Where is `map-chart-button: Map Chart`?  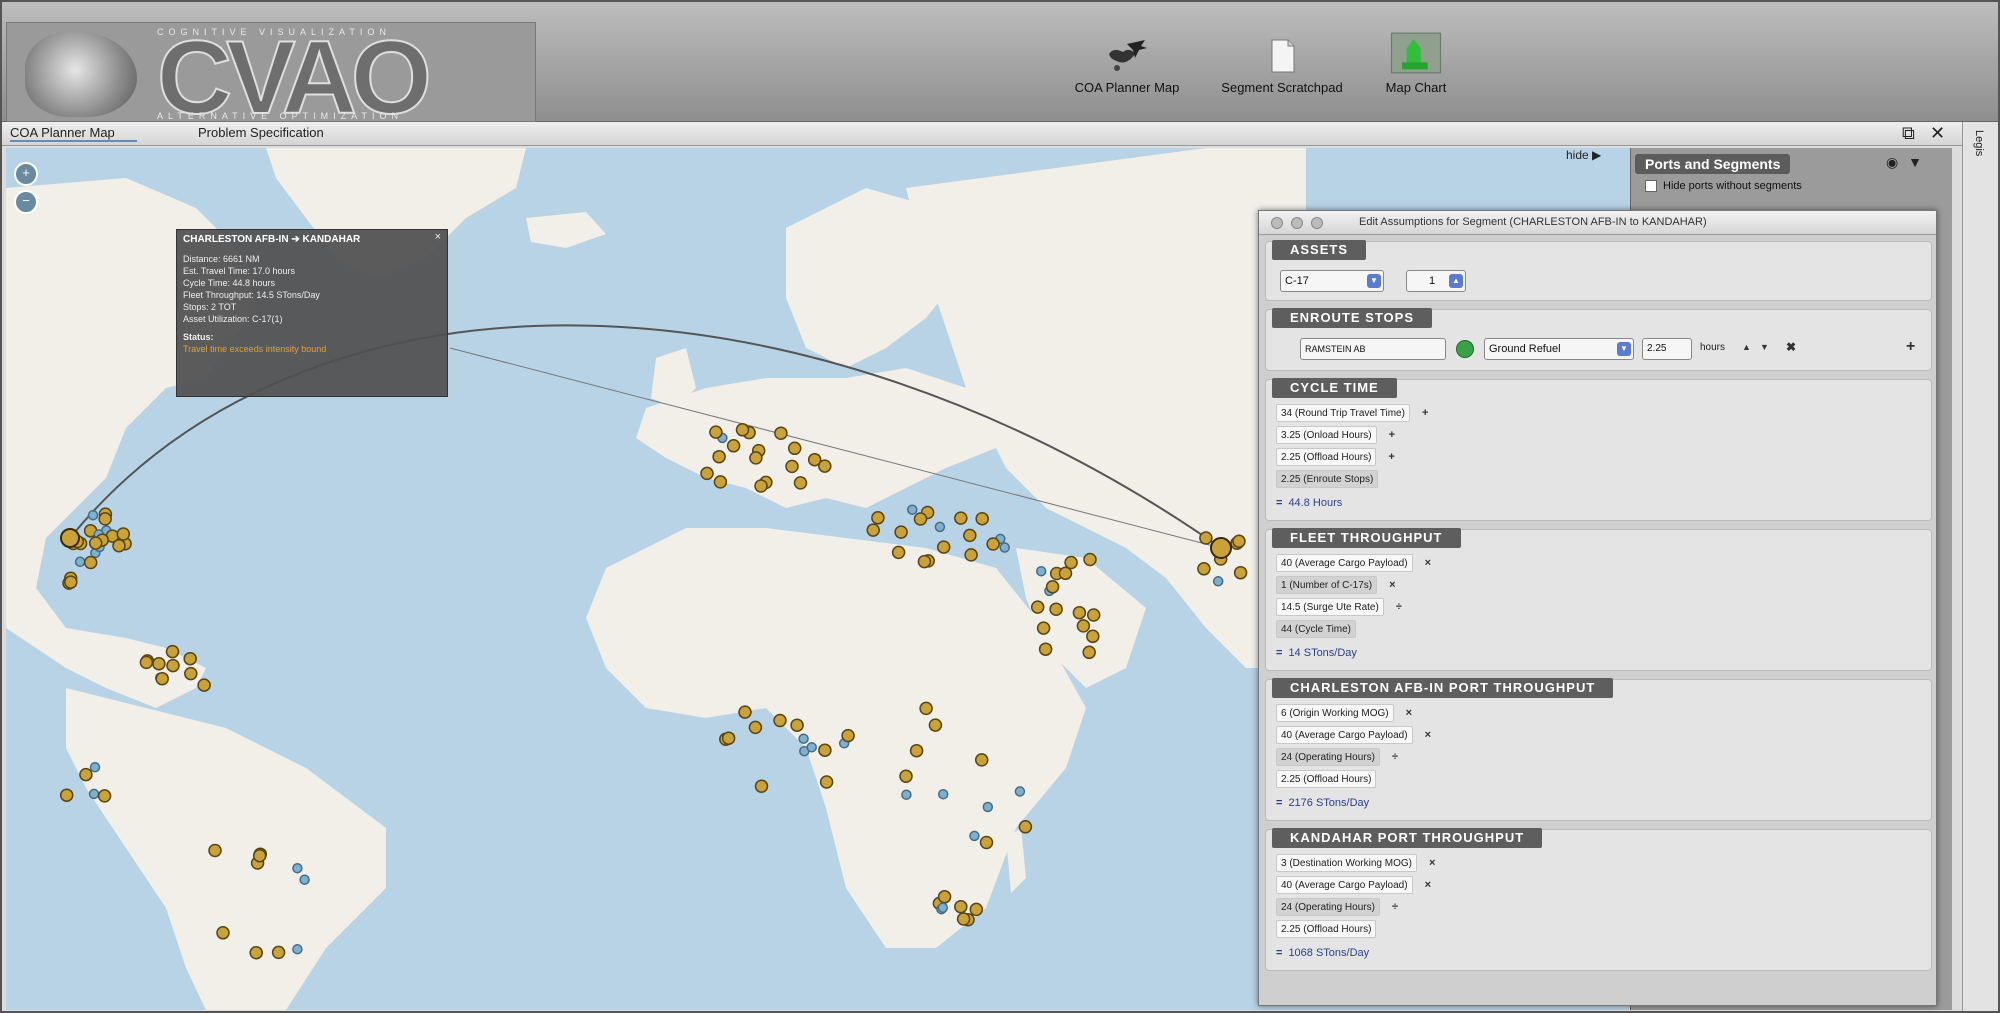
map-chart-button: Map Chart is located at coordinates (1416, 63).